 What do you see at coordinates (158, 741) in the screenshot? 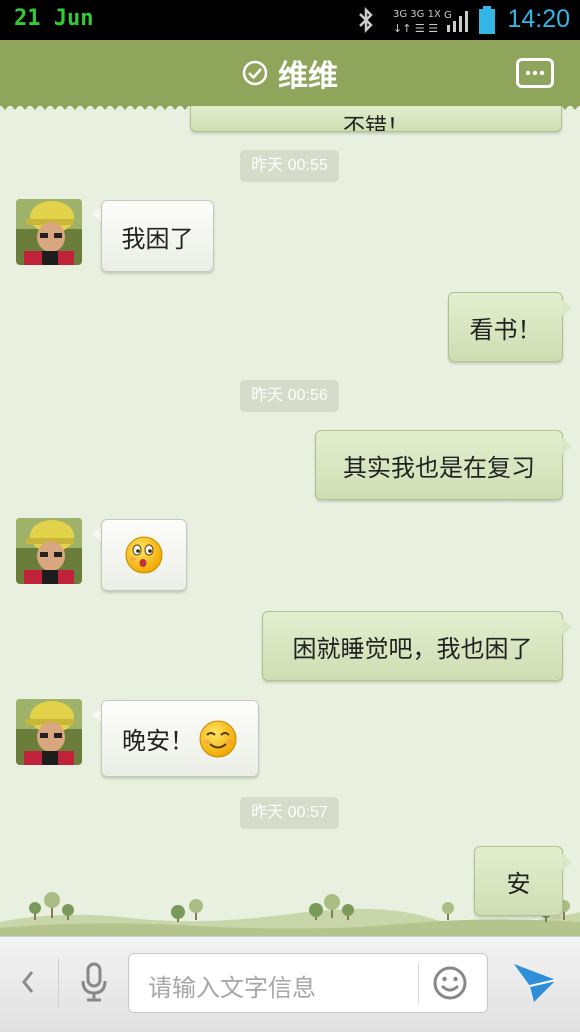
I see `message-text: 晚安！` at bounding box center [158, 741].